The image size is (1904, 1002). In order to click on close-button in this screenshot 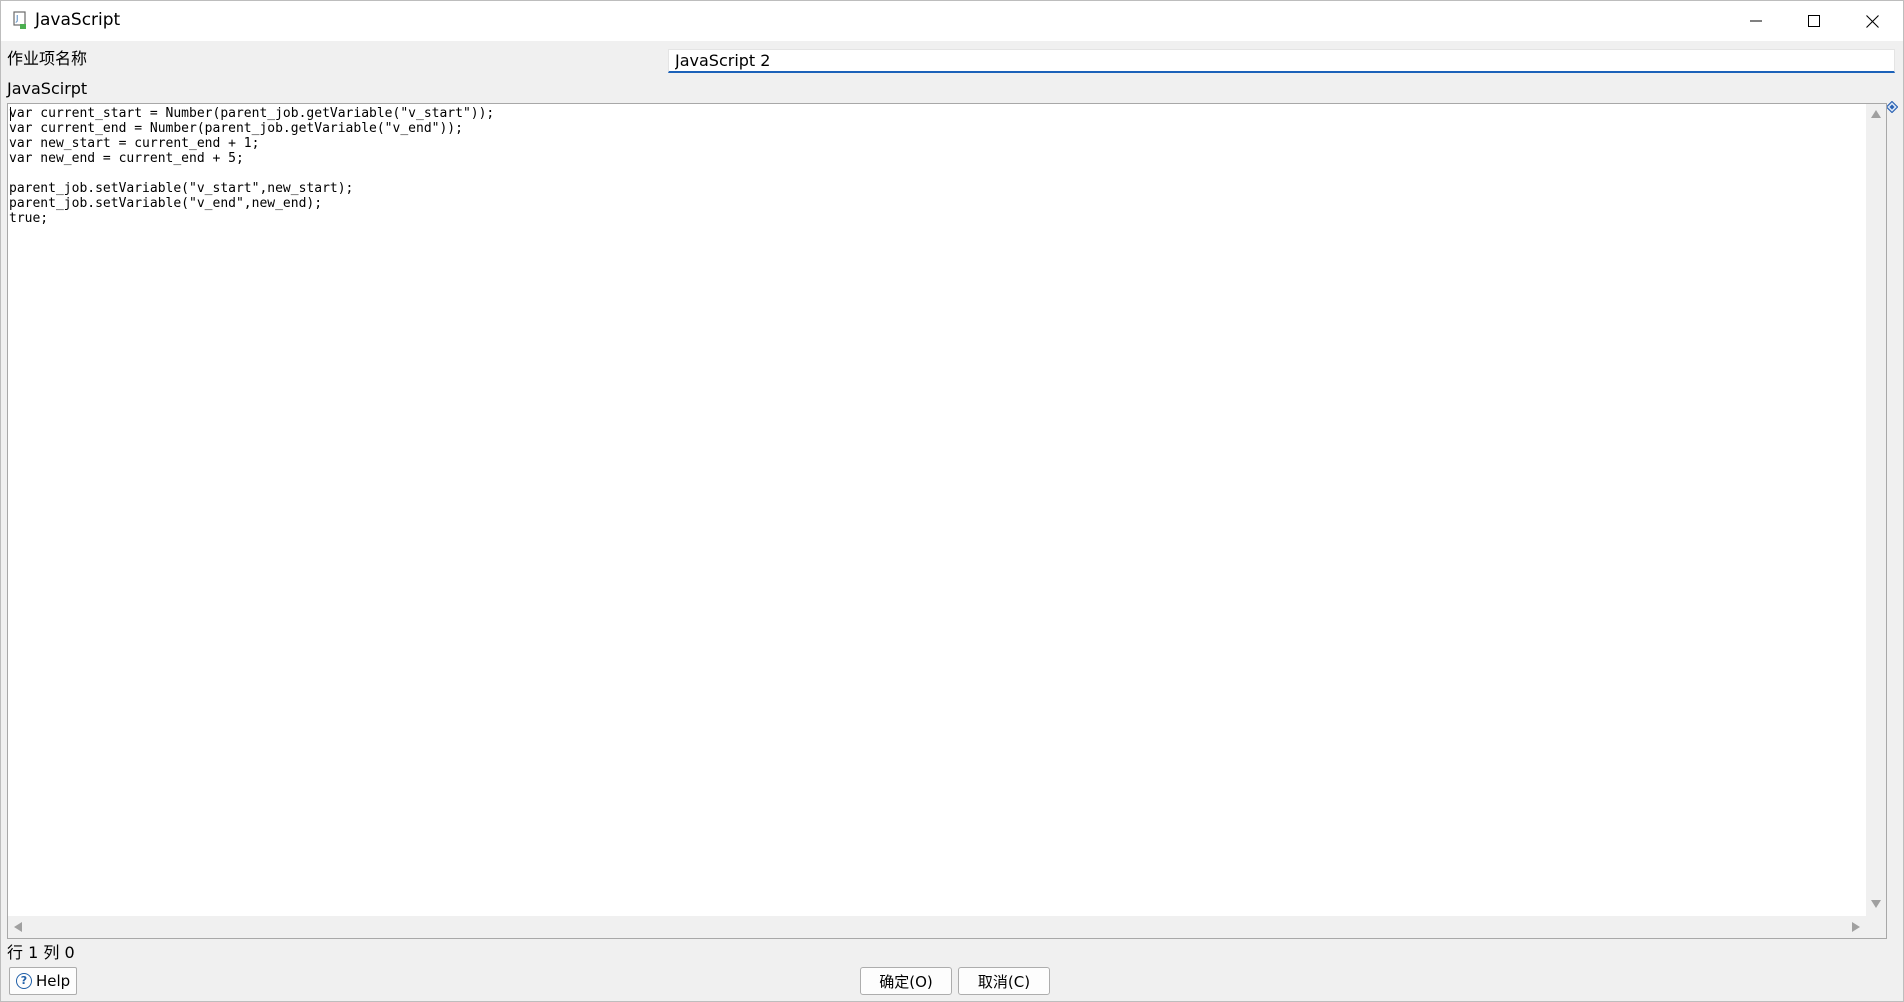, I will do `click(1872, 21)`.